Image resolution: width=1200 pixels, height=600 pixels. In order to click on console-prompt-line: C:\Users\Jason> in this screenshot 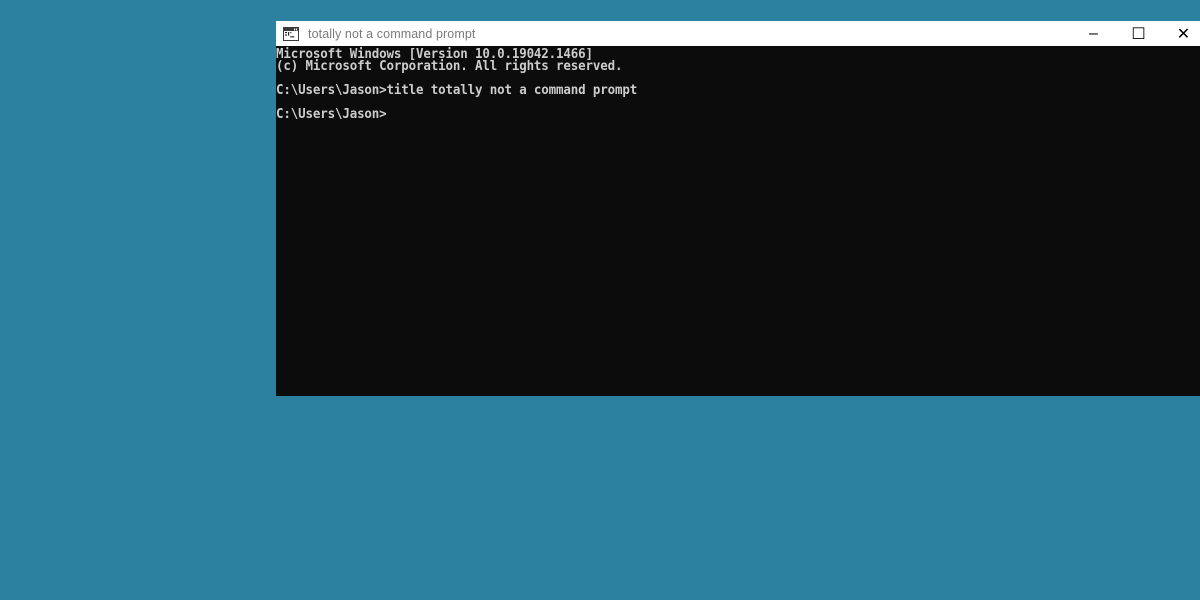, I will do `click(331, 114)`.